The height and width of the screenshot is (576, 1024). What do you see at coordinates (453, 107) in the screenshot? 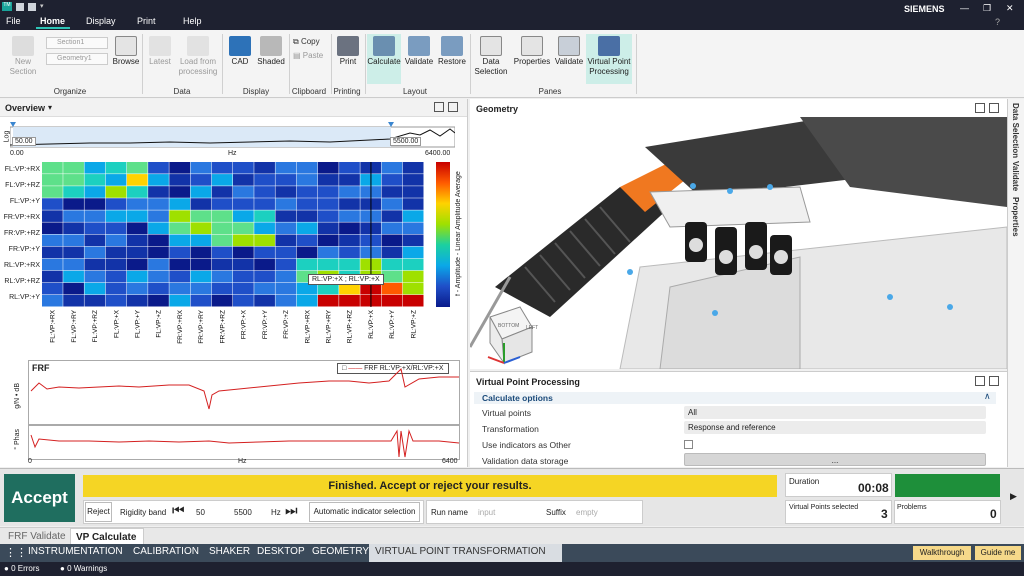
I see `pane-maximize-icon` at bounding box center [453, 107].